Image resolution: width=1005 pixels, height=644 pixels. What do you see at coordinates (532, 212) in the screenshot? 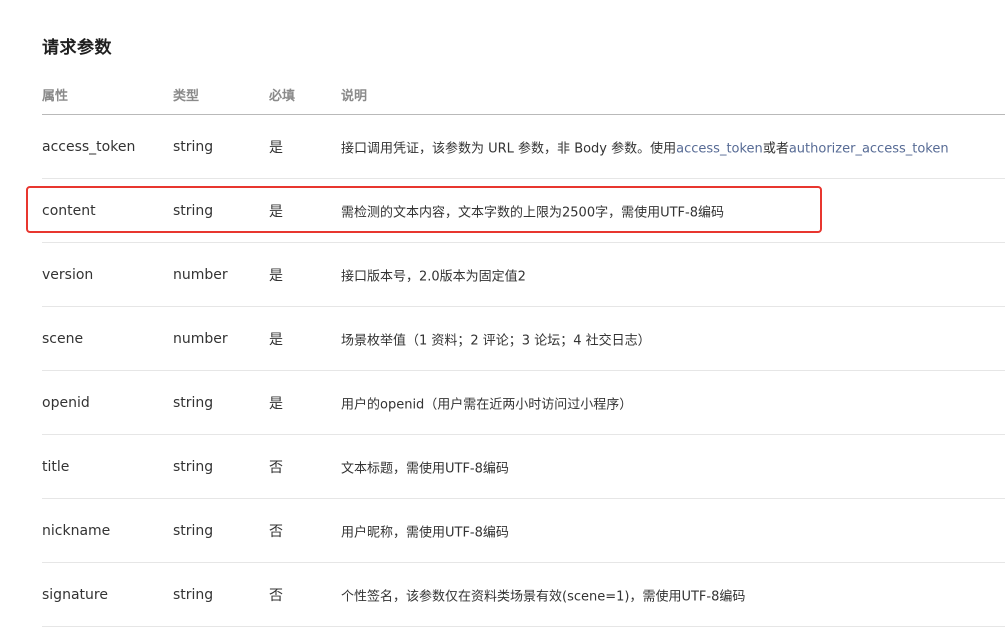
I see `param-description: 需检测的文本内容，文本字数的上限为2500字，需使用UTF-8编码` at bounding box center [532, 212].